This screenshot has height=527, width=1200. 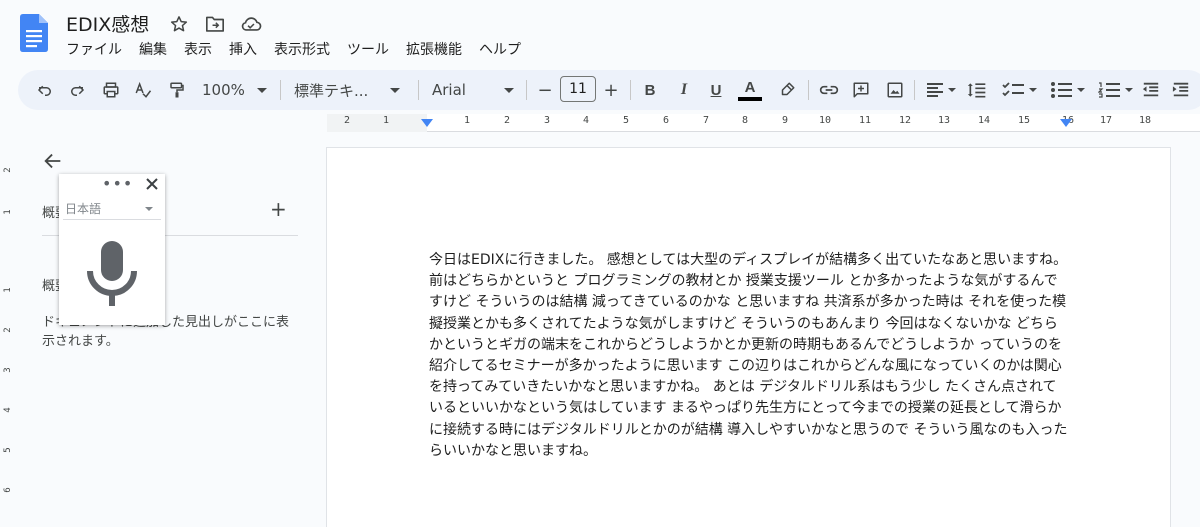 What do you see at coordinates (157, 49) in the screenshot?
I see `menu-edit: 編集` at bounding box center [157, 49].